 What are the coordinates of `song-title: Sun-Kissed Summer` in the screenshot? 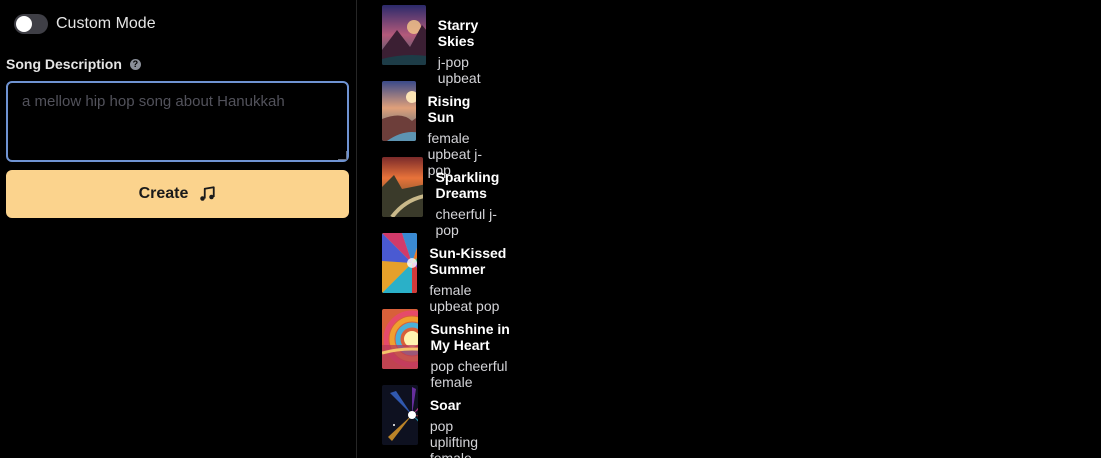 It's located at (469, 261).